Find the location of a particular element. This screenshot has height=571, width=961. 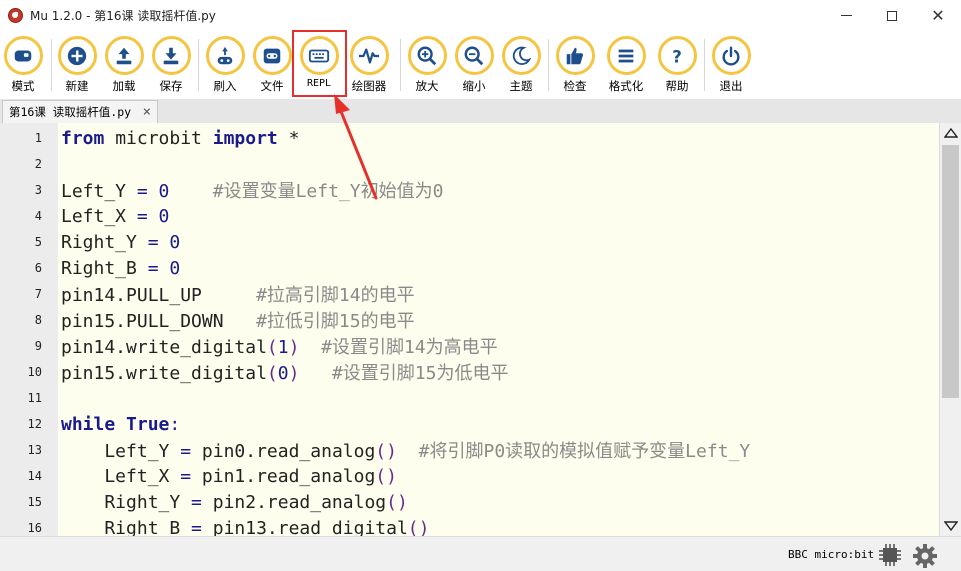

plus-icon is located at coordinates (77, 55).